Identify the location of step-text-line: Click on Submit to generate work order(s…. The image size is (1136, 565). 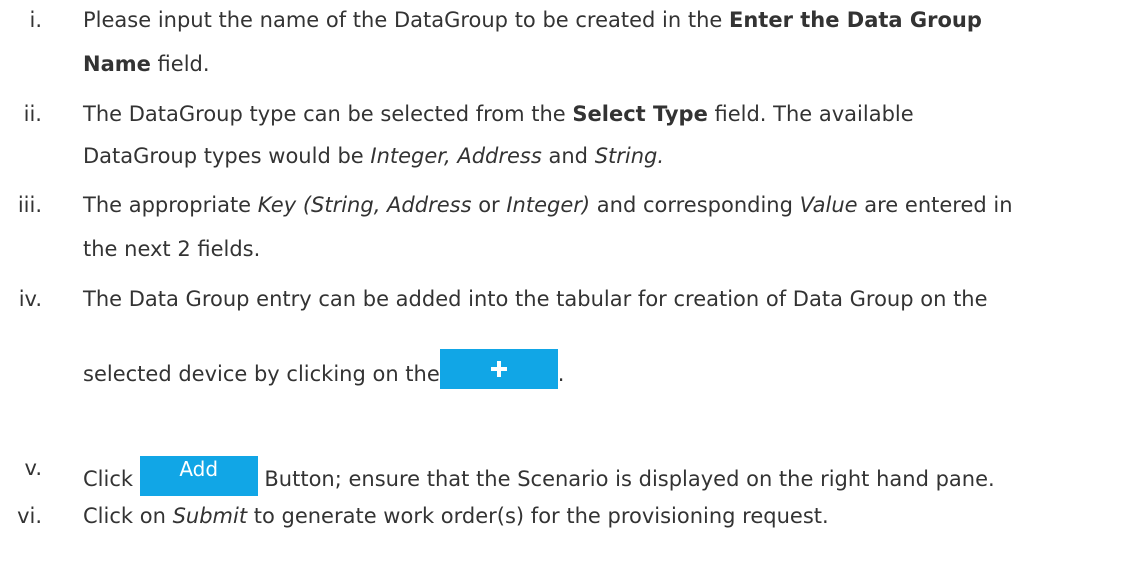
(456, 516).